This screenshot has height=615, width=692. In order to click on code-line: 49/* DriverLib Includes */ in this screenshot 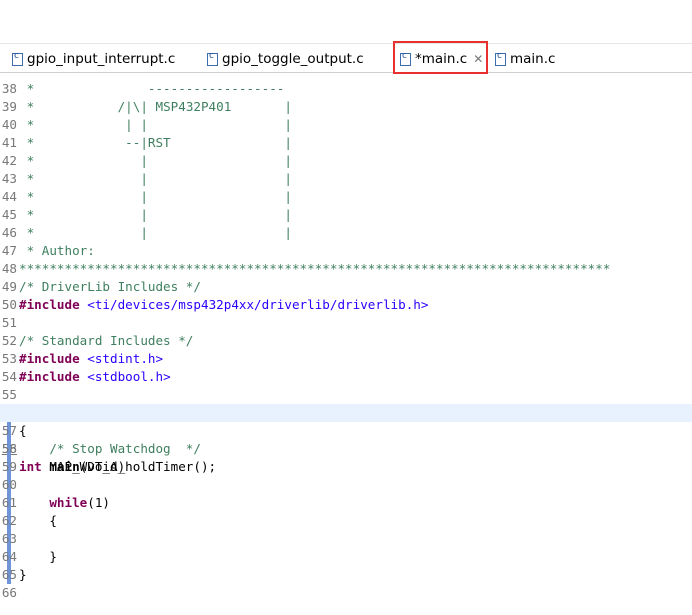, I will do `click(101, 286)`.